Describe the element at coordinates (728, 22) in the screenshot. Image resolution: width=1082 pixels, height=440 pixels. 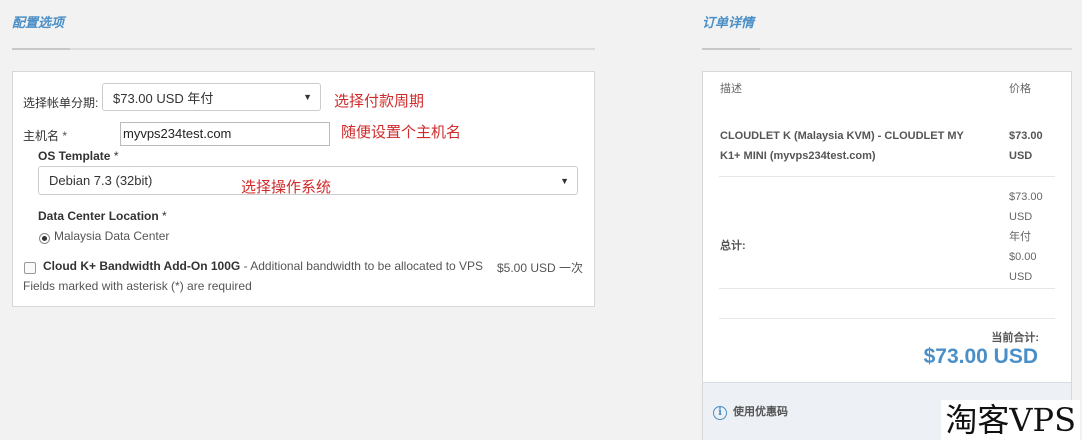
I see `order-section-title: 订单详情` at that location.